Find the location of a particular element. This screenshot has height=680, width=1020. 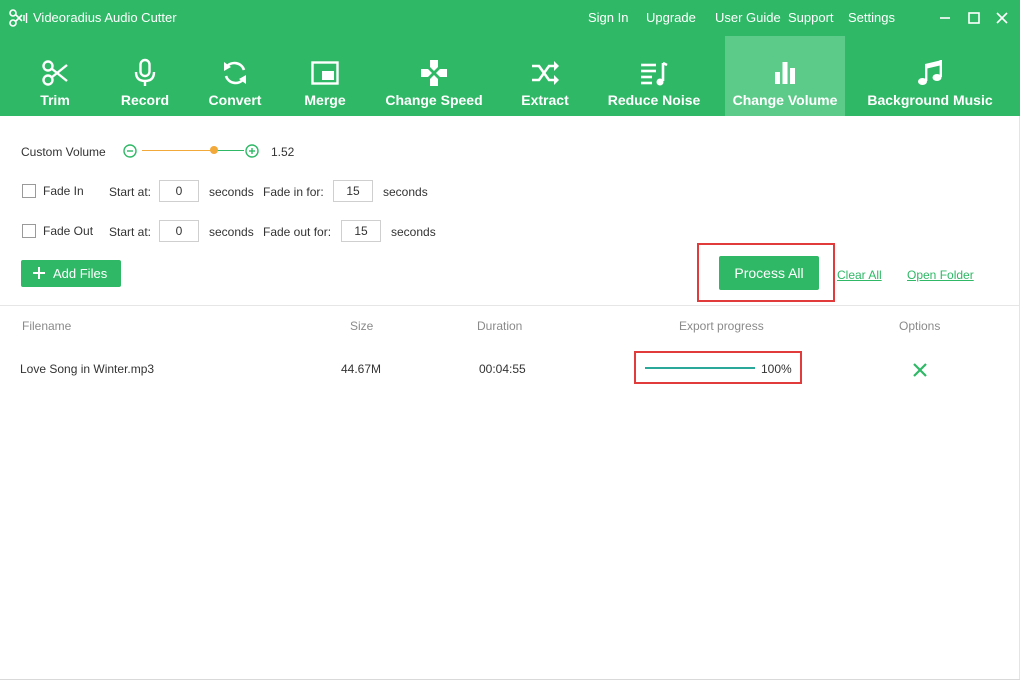

export-progress-bar is located at coordinates (700, 368).